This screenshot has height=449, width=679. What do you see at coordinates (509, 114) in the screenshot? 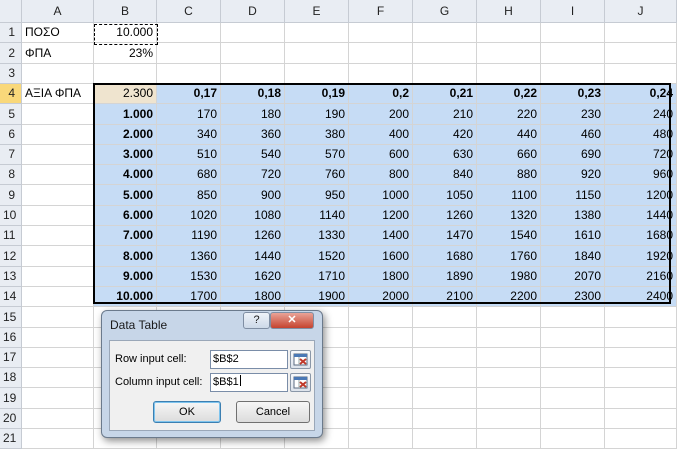
I see `cell-h5: 220` at bounding box center [509, 114].